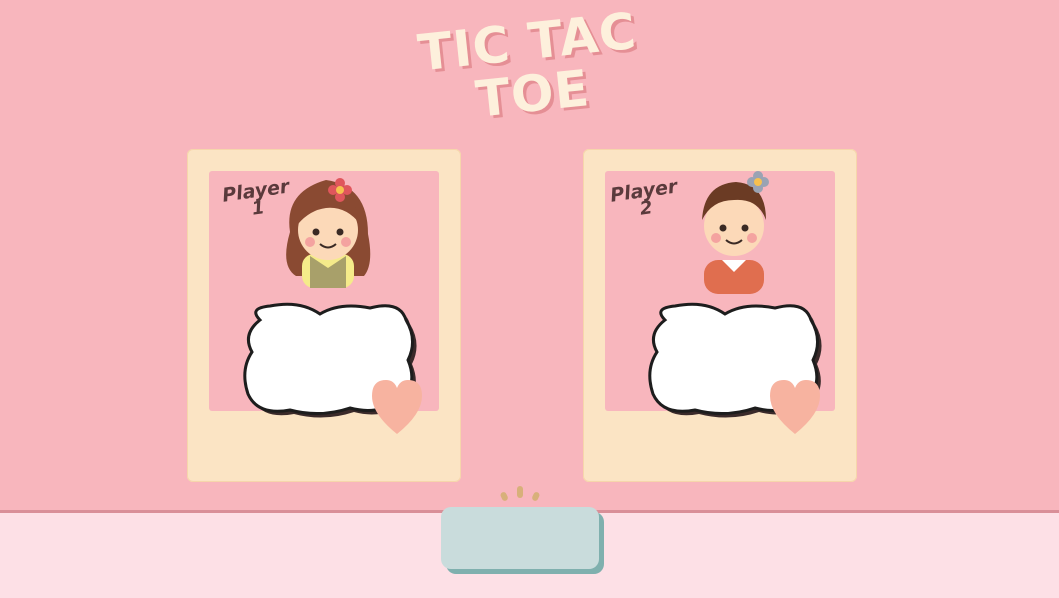 This screenshot has width=1059, height=598. Describe the element at coordinates (520, 493) in the screenshot. I see `sparkle-icon` at that location.